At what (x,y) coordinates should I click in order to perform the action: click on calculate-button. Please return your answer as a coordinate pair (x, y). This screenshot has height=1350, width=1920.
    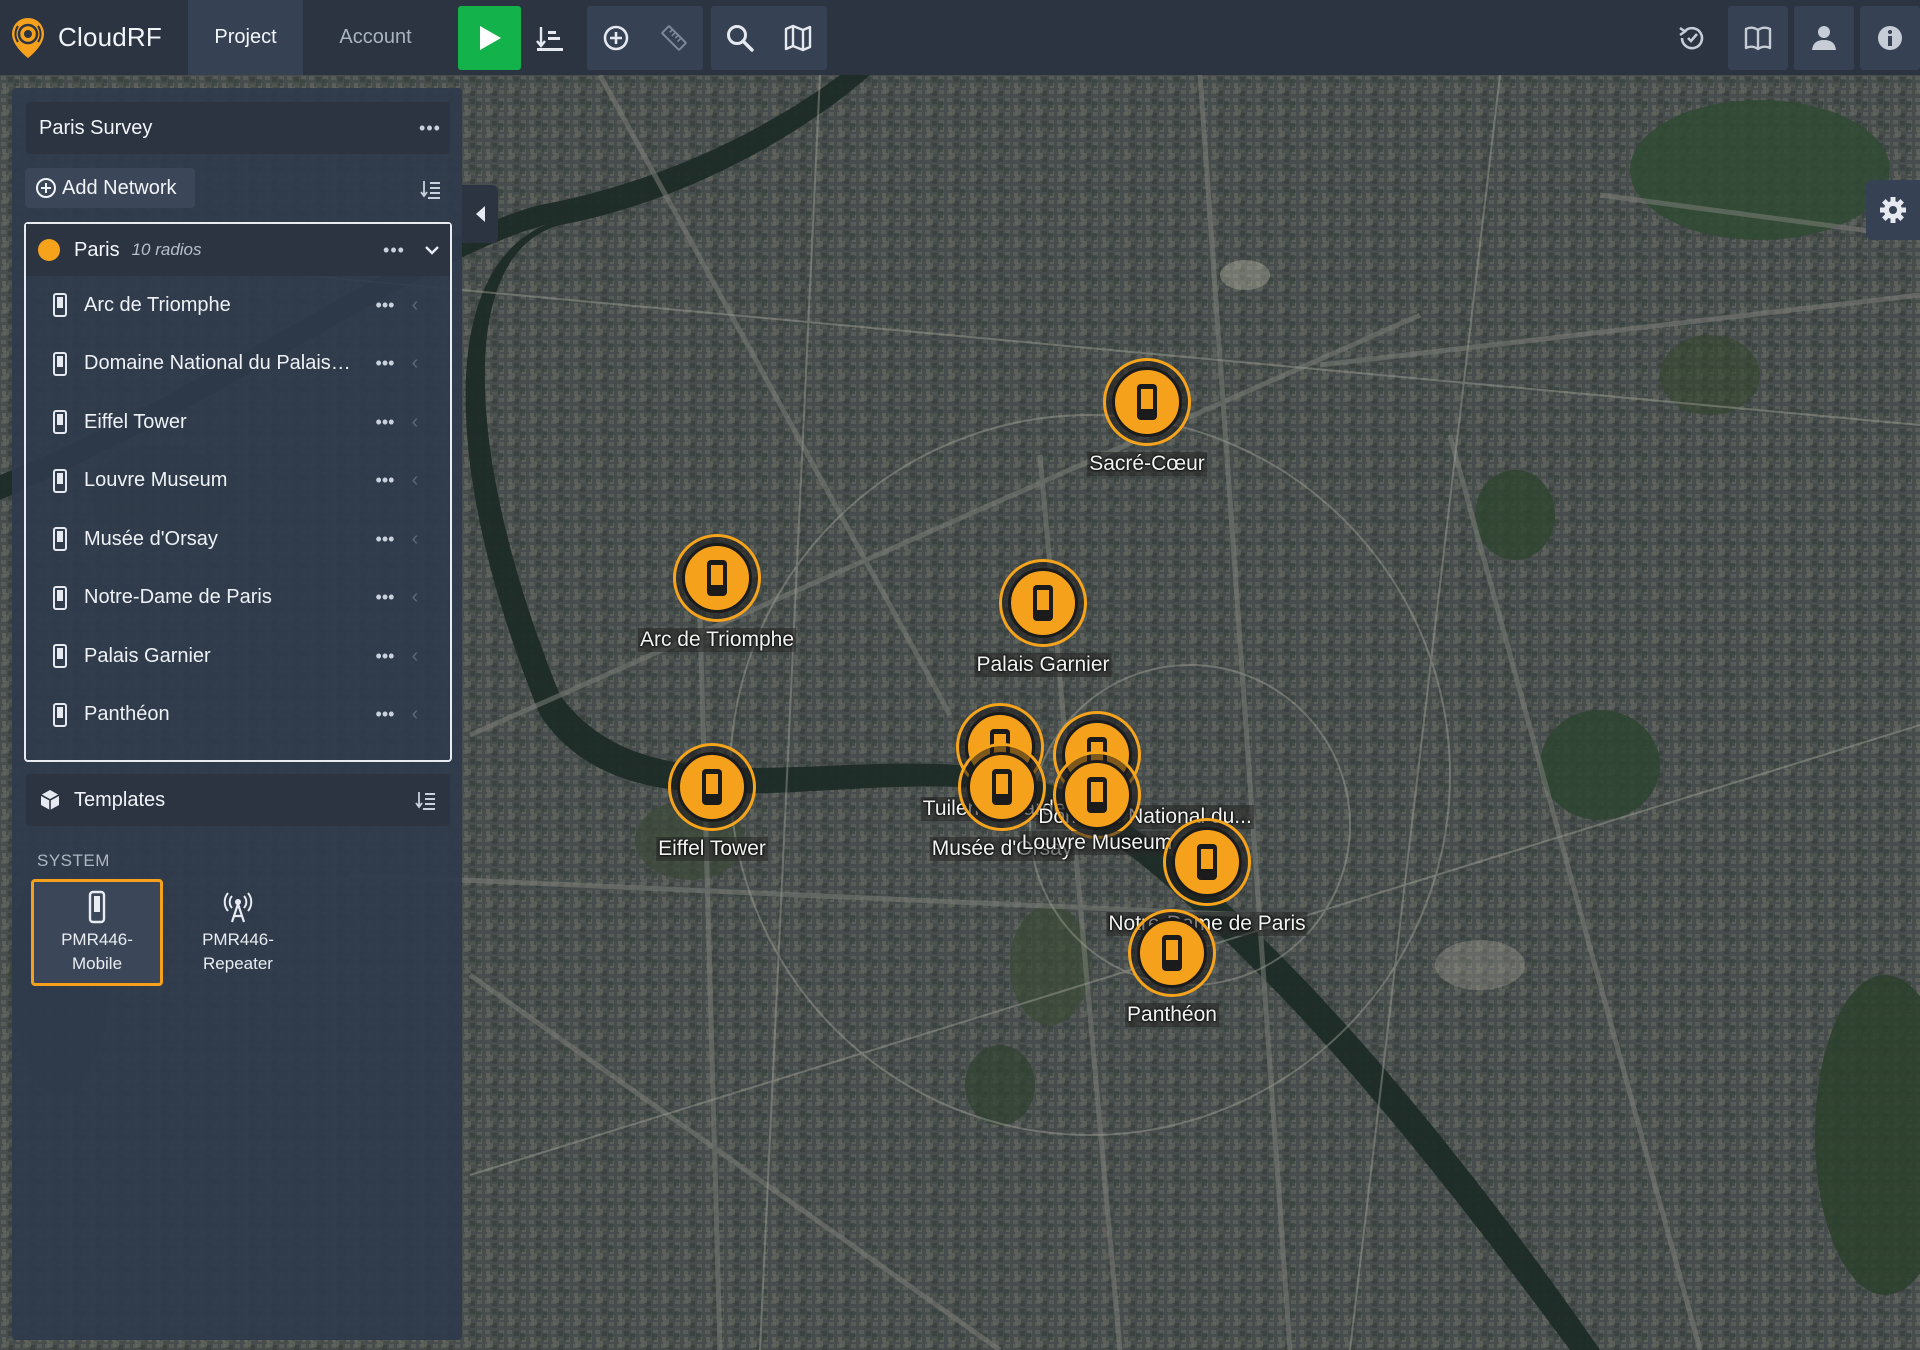
    Looking at the image, I should click on (550, 38).